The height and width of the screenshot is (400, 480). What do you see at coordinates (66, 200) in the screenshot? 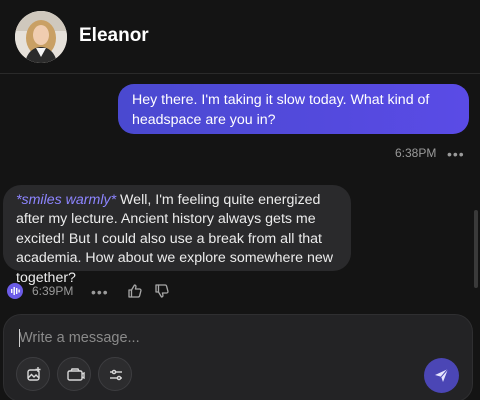
I see `character-action-text: *smiles warmly*` at bounding box center [66, 200].